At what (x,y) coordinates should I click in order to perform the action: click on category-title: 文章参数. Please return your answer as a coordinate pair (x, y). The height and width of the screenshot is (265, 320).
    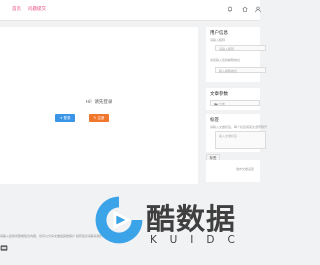
    Looking at the image, I should click on (219, 93).